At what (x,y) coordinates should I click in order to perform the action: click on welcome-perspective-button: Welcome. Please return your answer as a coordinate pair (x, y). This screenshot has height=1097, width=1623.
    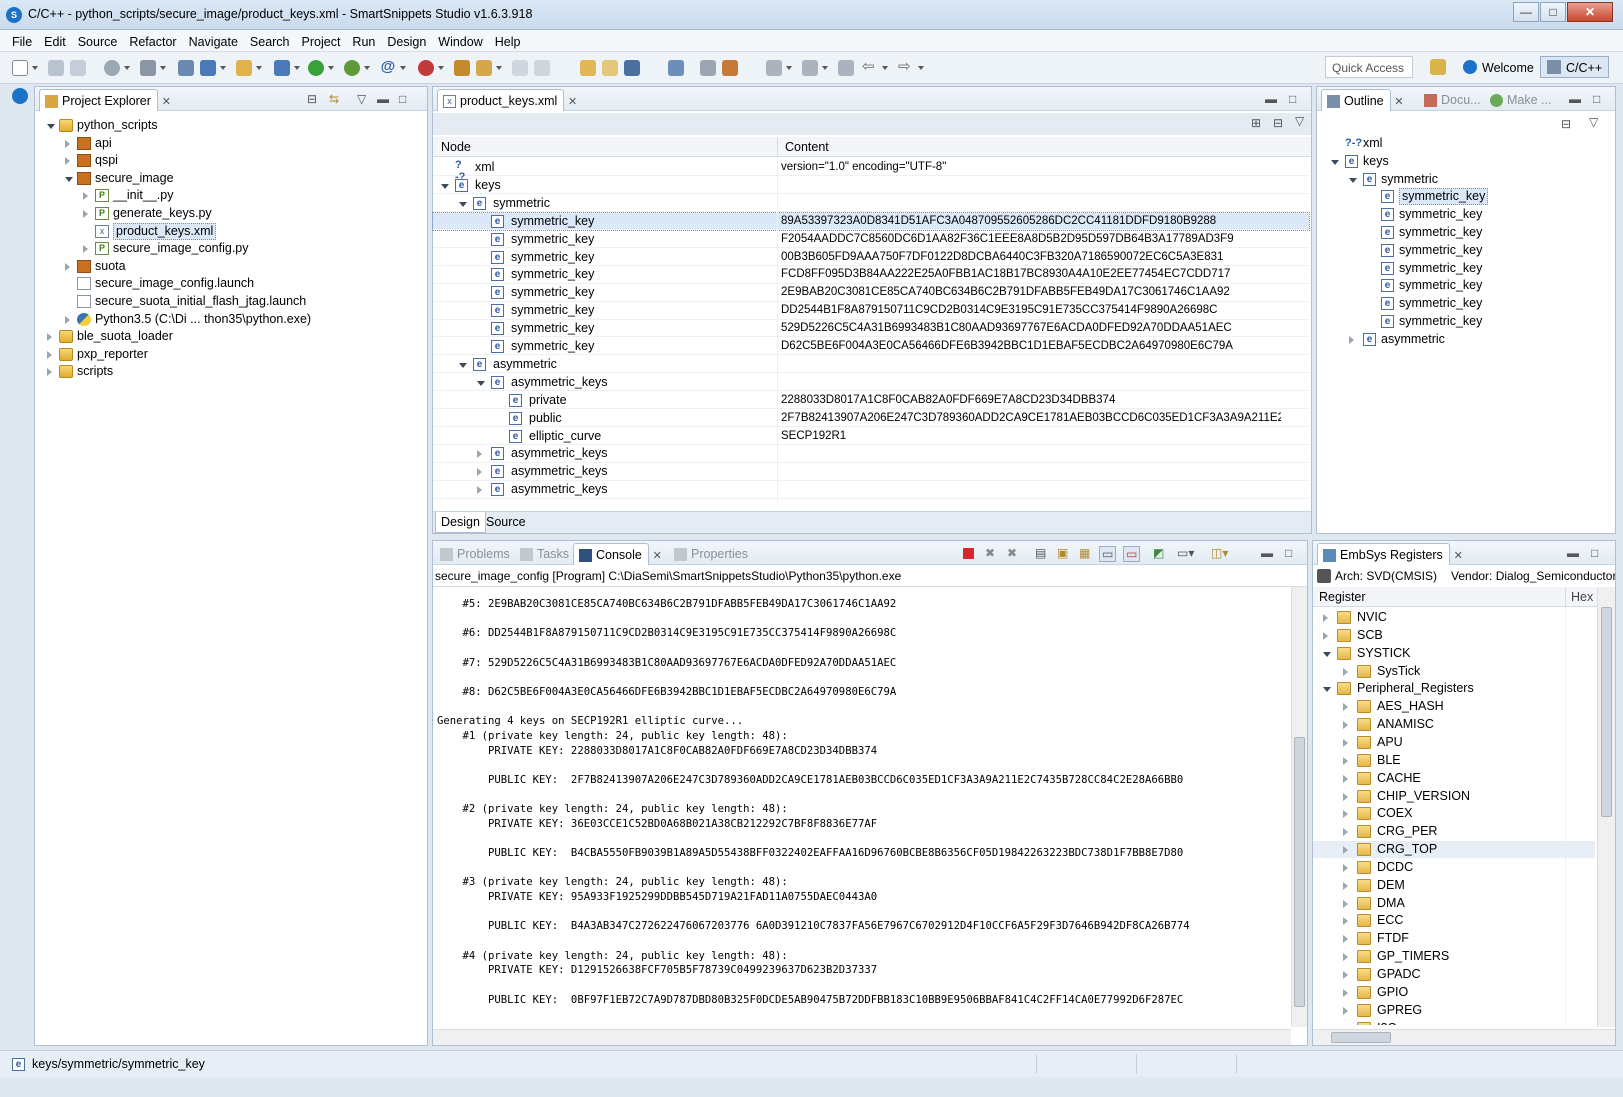
    Looking at the image, I should click on (1498, 67).